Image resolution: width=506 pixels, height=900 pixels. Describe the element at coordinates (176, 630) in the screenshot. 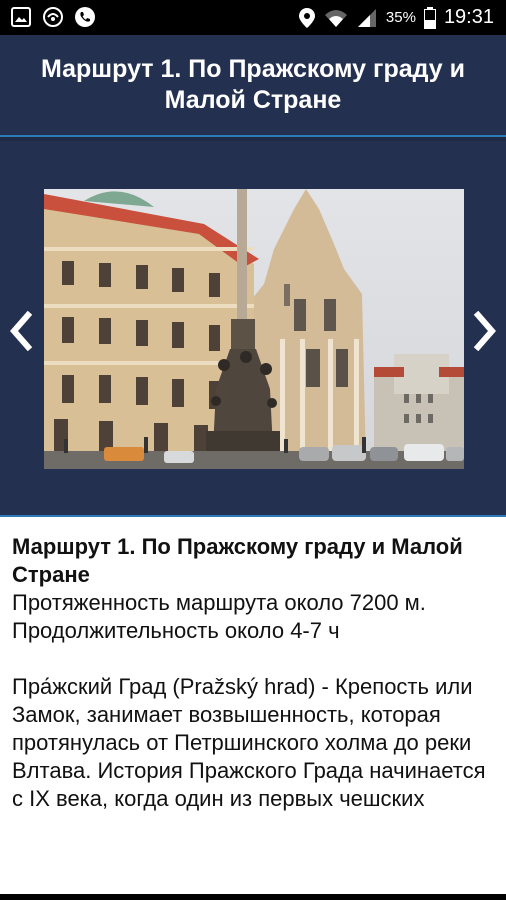

I see `route-duration: Продолжительность около 4-7 ч` at that location.